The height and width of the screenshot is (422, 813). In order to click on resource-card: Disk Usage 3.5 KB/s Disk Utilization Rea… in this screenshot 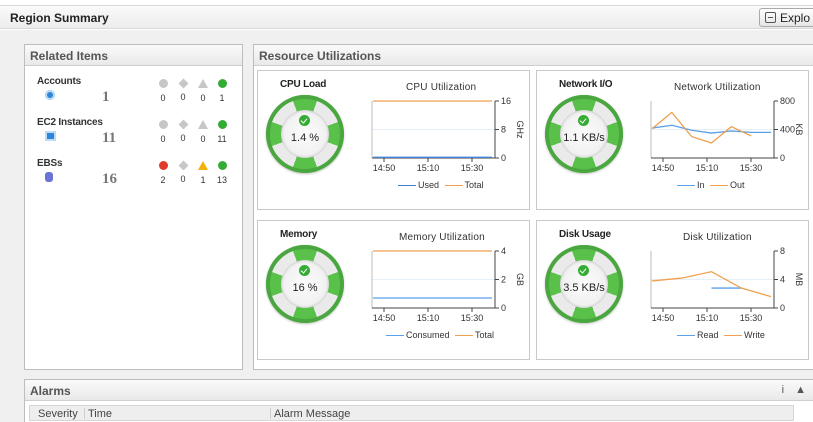, I will do `click(672, 290)`.